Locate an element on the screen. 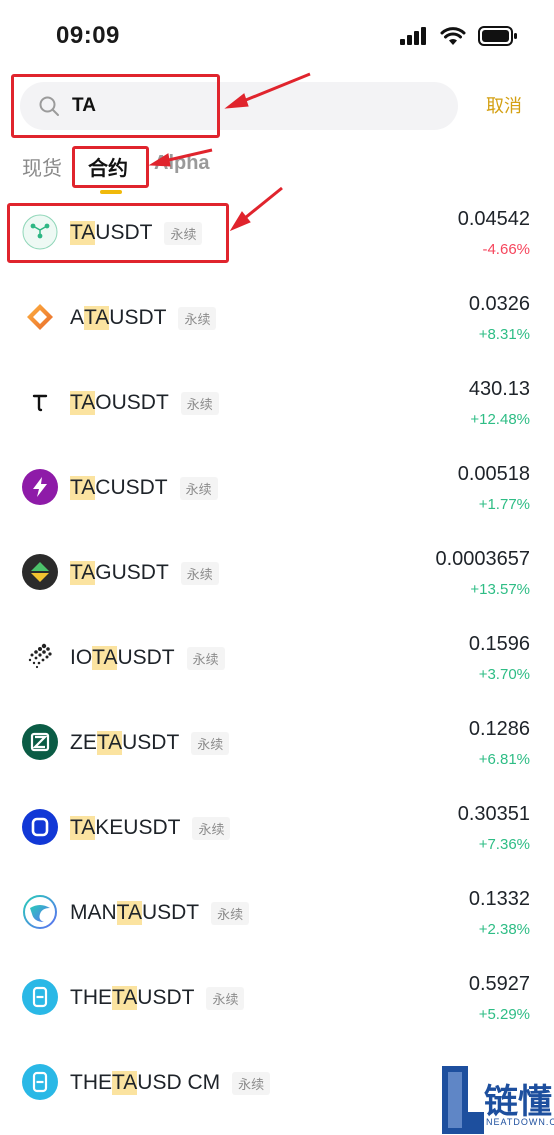 The image size is (554, 1135). symbol-name: MAN TA USDT 永续 is located at coordinates (160, 913).